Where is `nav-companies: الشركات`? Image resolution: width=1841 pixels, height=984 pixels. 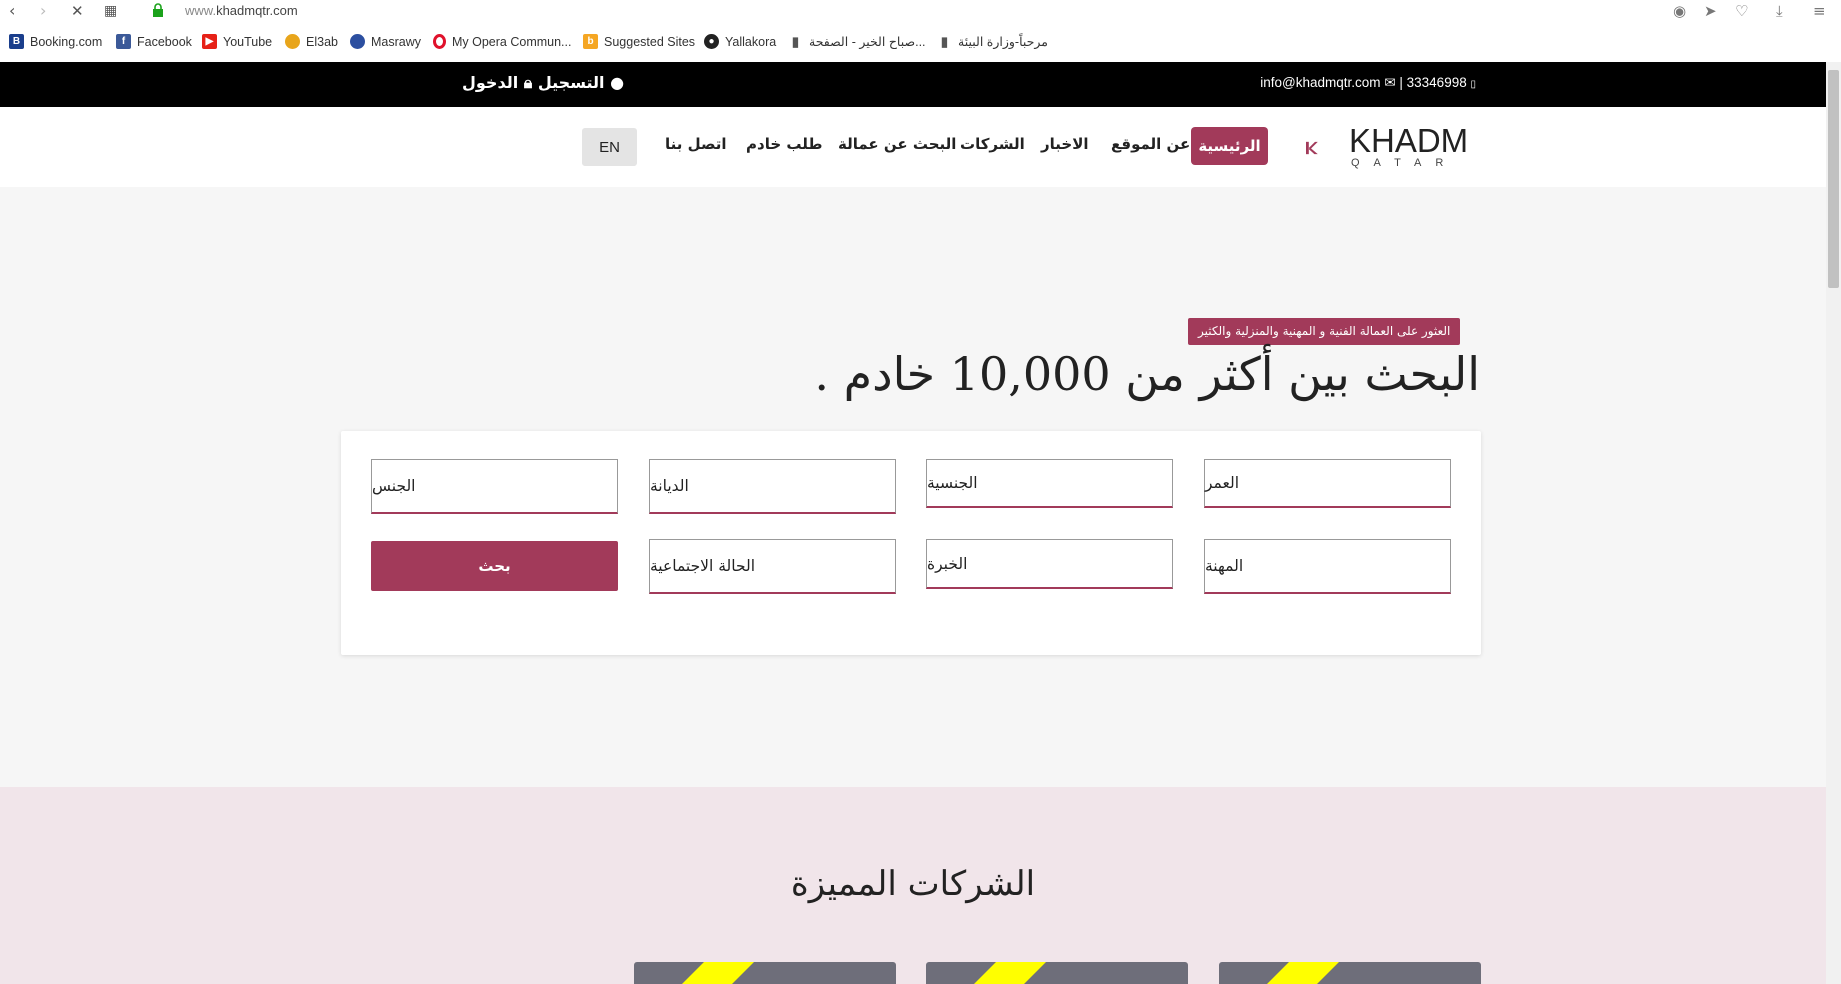 nav-companies: الشركات is located at coordinates (992, 144).